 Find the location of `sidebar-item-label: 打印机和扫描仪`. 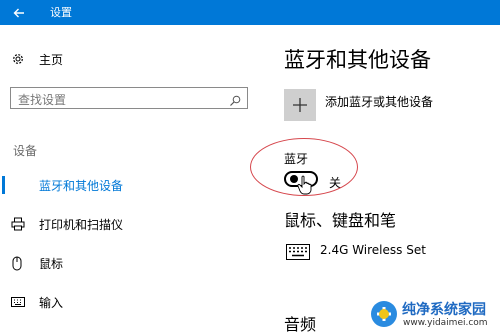

sidebar-item-label: 打印机和扫描仪 is located at coordinates (81, 224).